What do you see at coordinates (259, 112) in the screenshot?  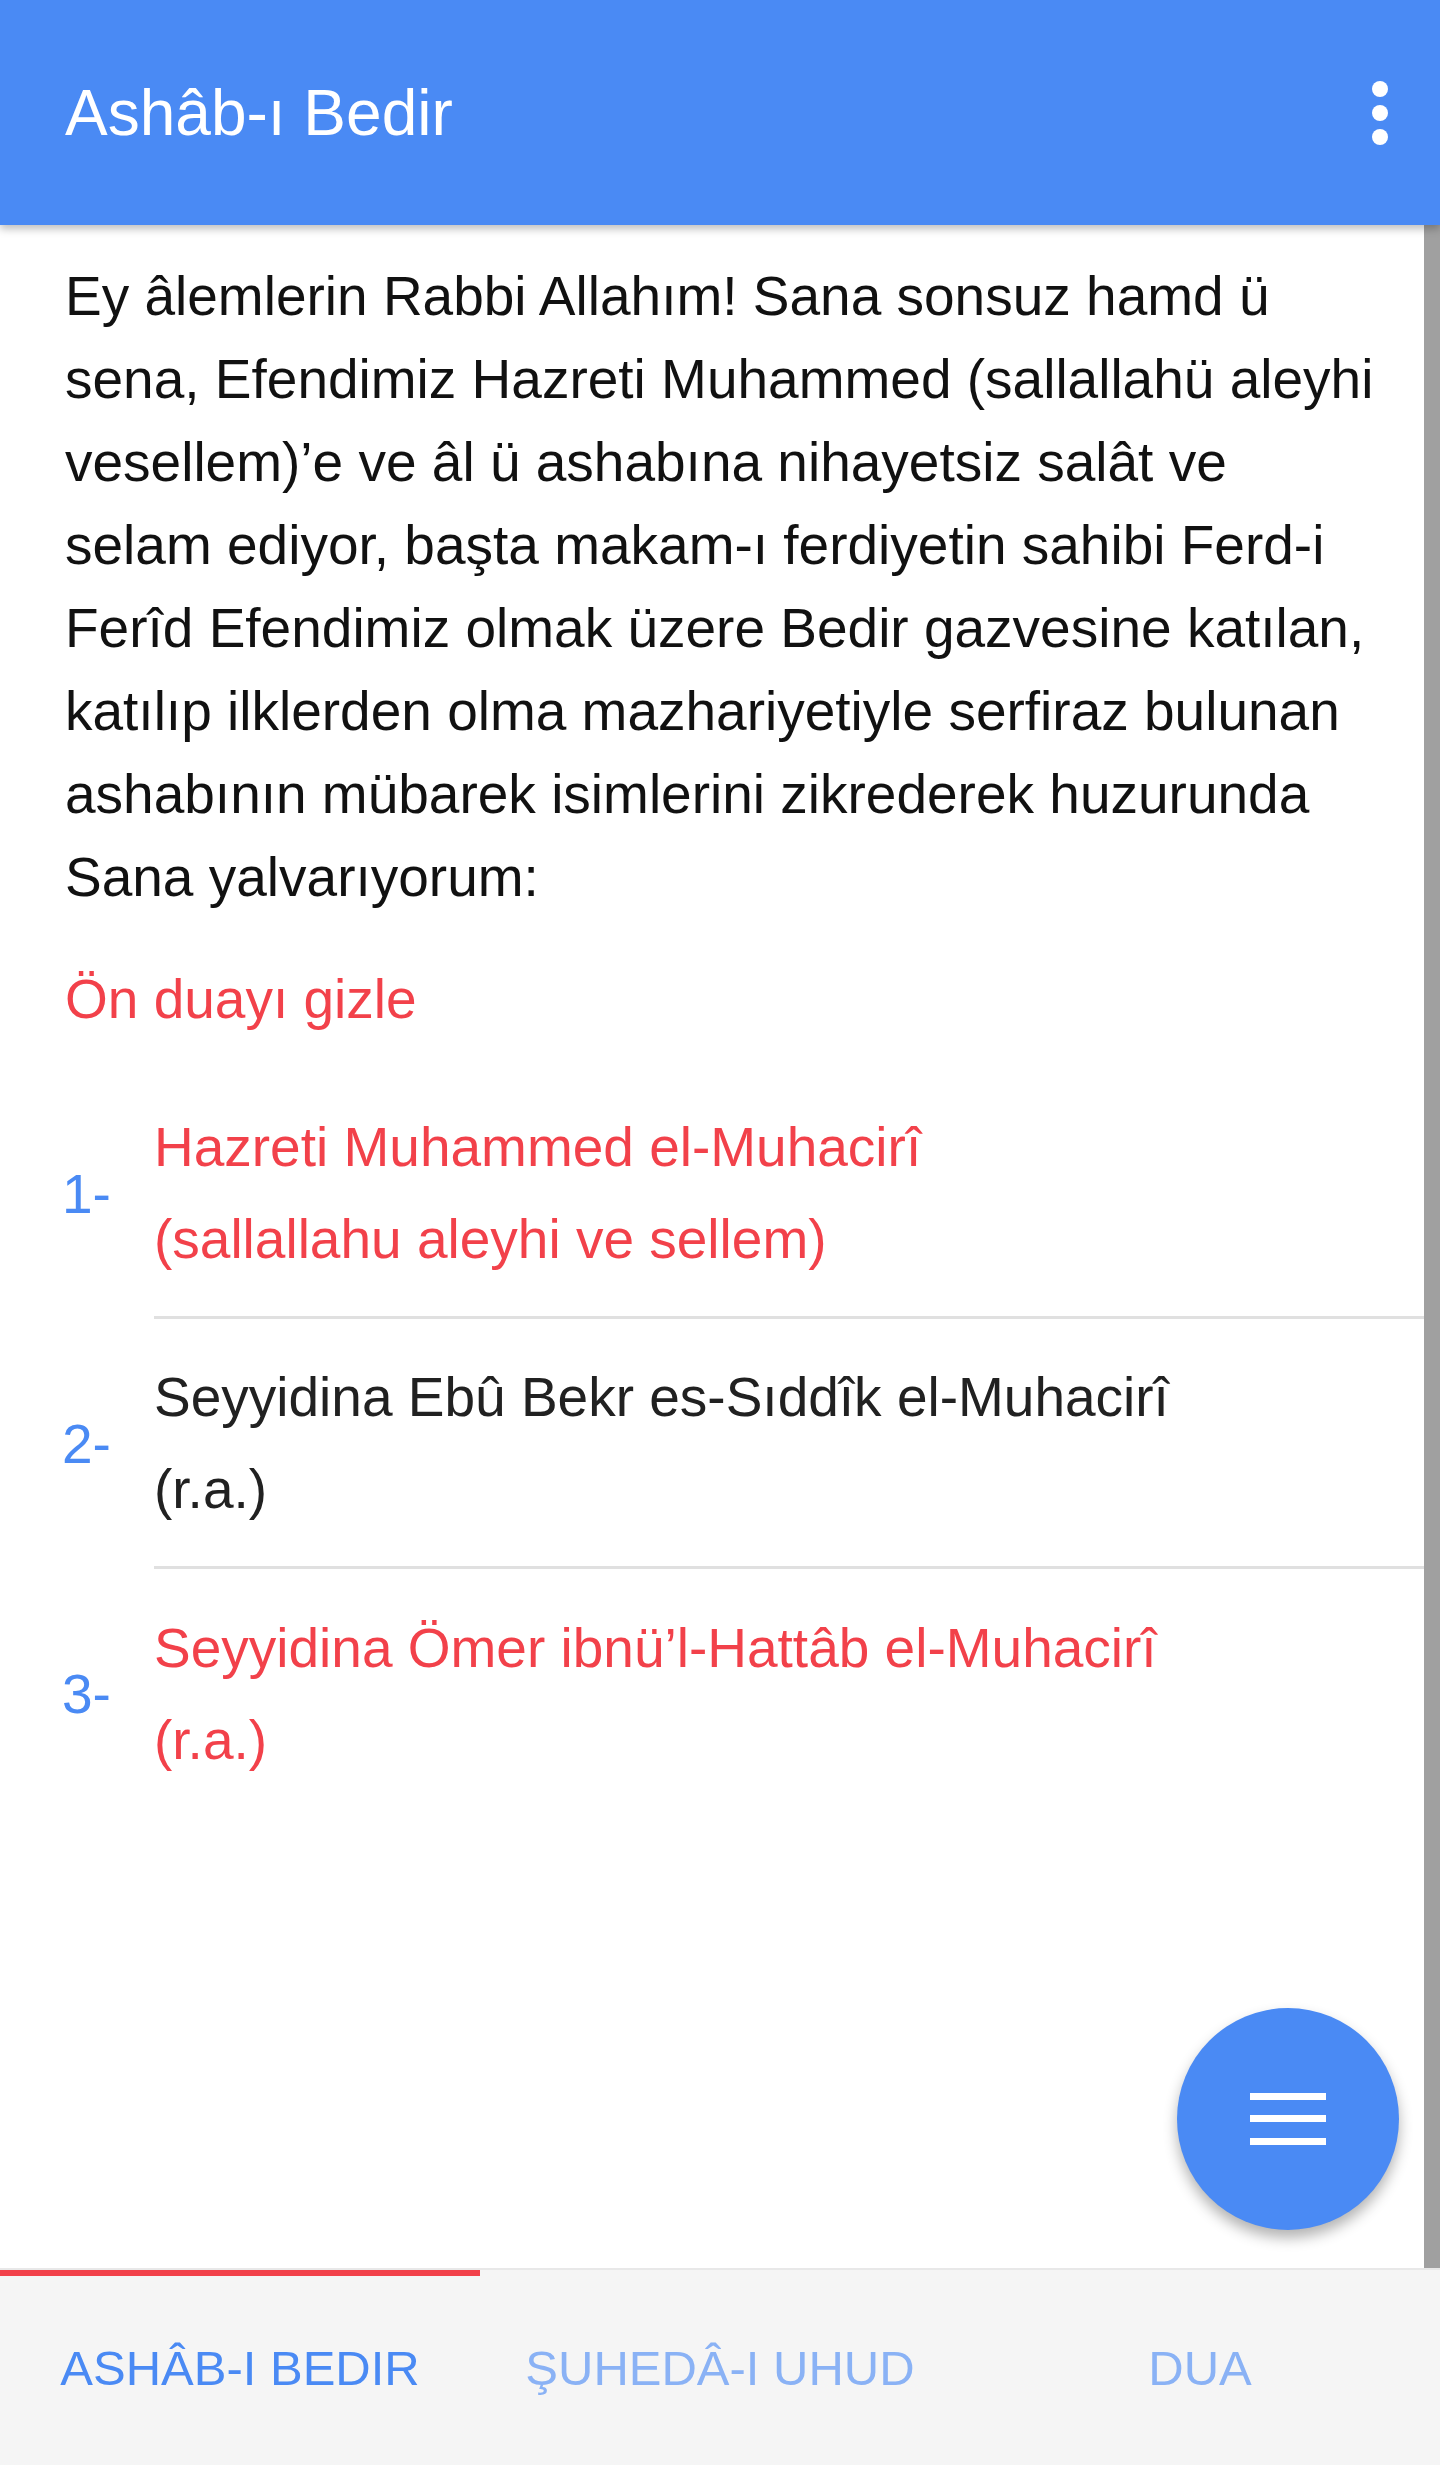 I see `app-title: Ashâb-ı Bedir` at bounding box center [259, 112].